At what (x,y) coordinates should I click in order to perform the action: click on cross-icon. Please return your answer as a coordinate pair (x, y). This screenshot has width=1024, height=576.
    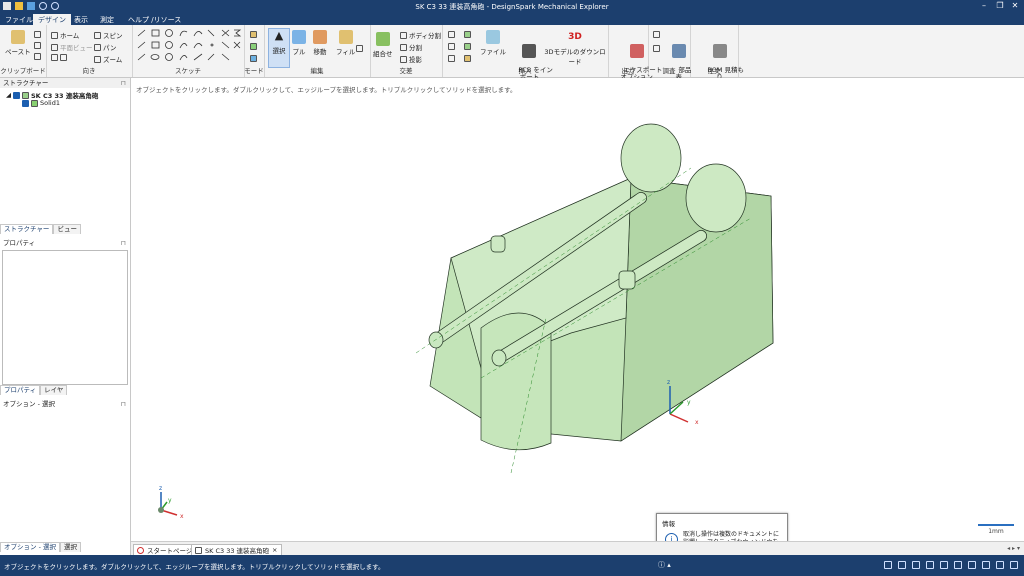
    Looking at the image, I should click on (225, 33).